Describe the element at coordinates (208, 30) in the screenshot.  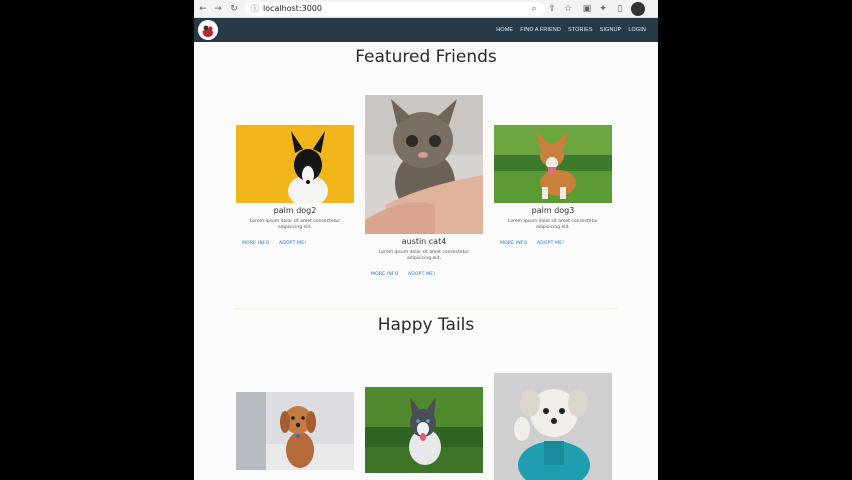
I see `paw-logo-icon` at that location.